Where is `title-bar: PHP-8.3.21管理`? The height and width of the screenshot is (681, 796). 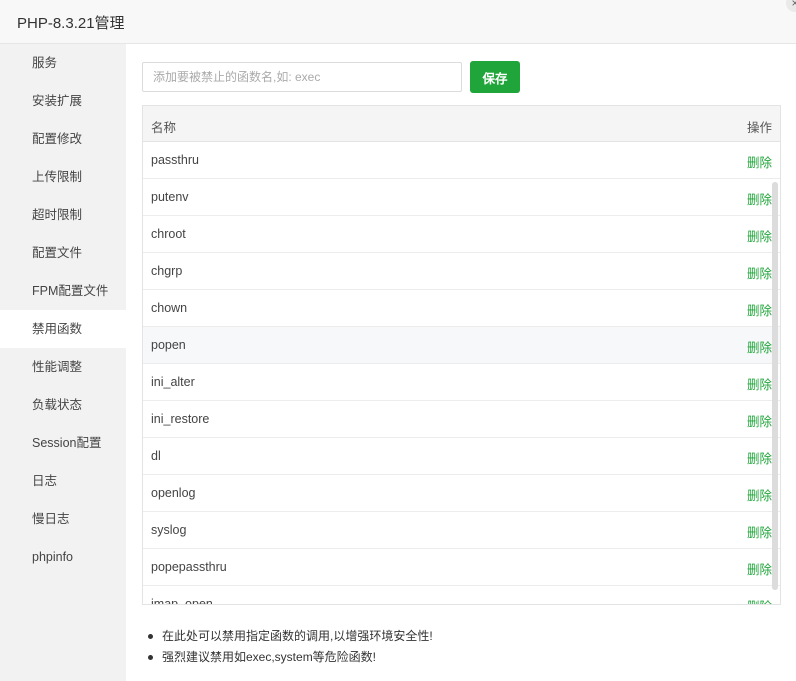 title-bar: PHP-8.3.21管理 is located at coordinates (398, 22).